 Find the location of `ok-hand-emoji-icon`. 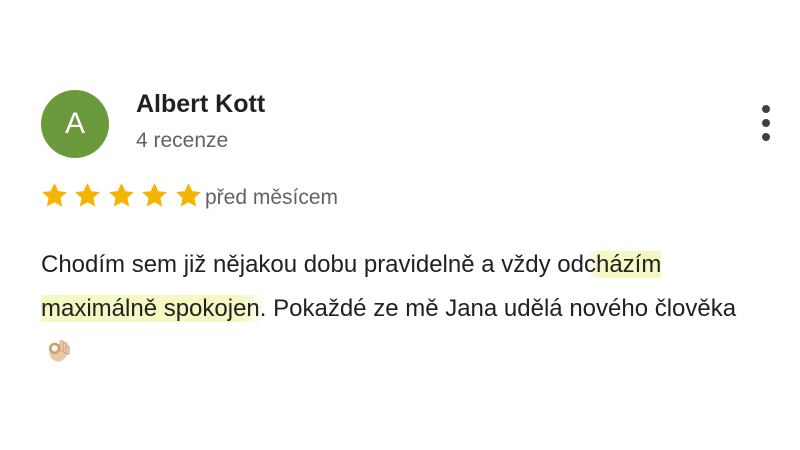

ok-hand-emoji-icon is located at coordinates (59, 351).